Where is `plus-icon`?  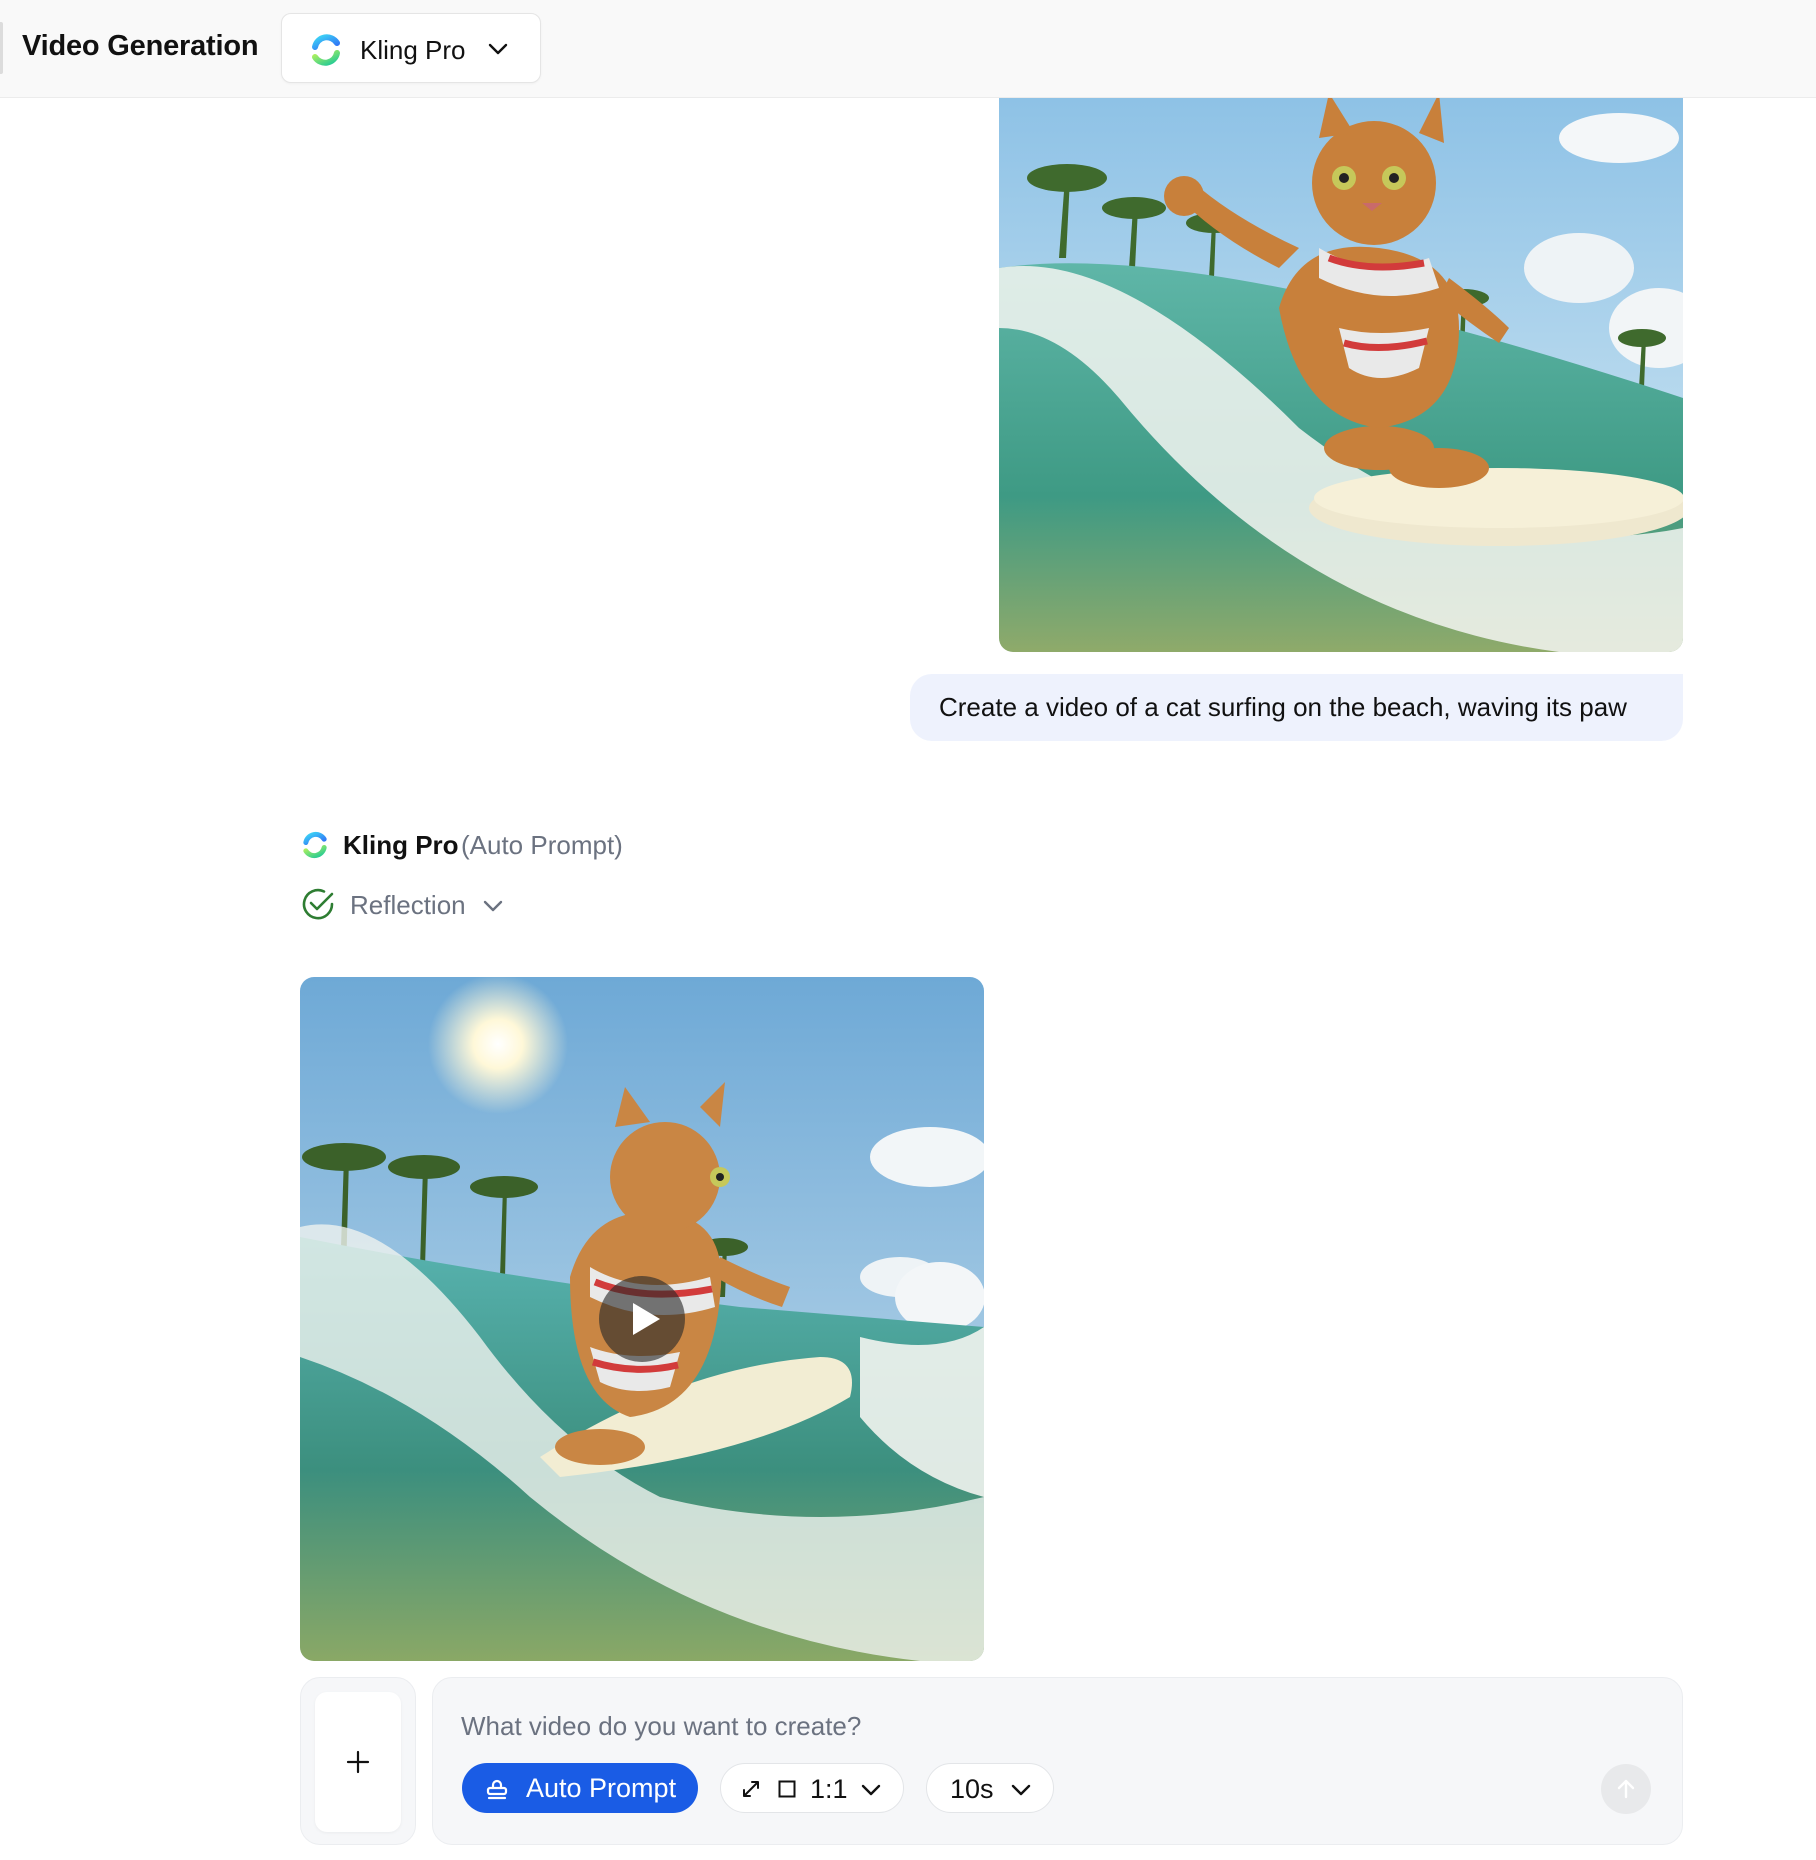 plus-icon is located at coordinates (358, 1762).